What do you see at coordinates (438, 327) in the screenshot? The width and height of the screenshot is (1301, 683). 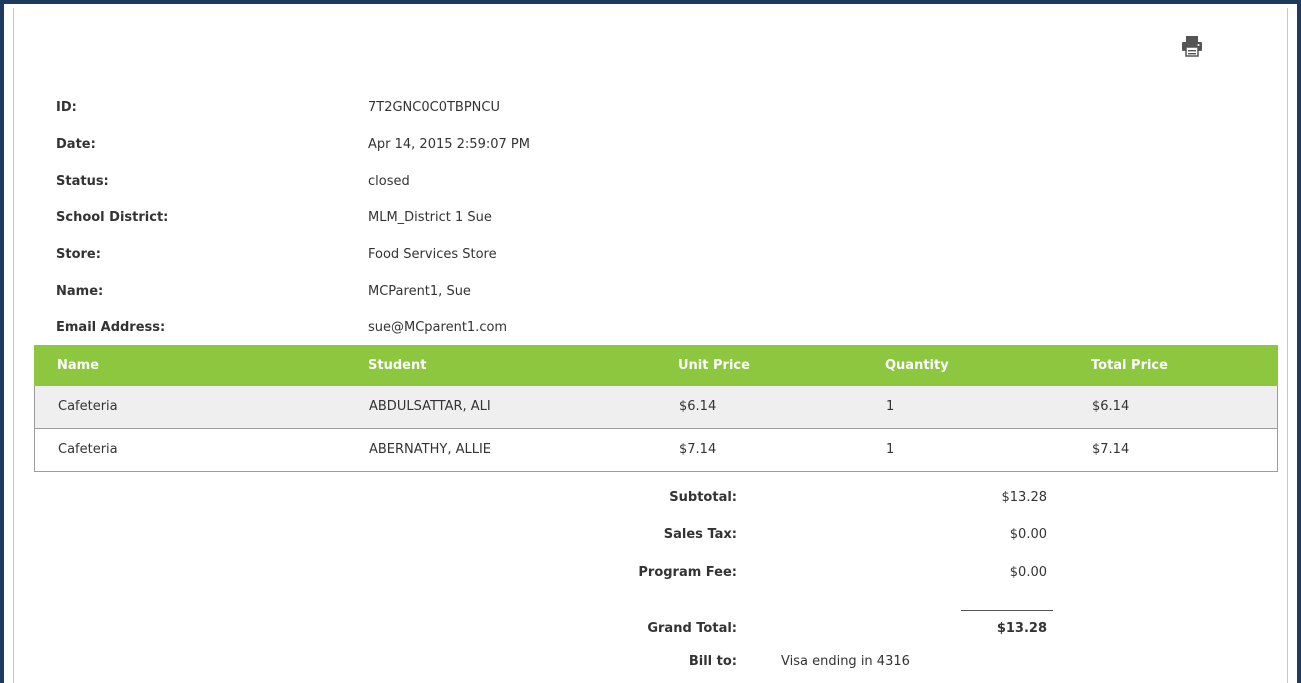 I see `detail-value: sue@MCparent1.com` at bounding box center [438, 327].